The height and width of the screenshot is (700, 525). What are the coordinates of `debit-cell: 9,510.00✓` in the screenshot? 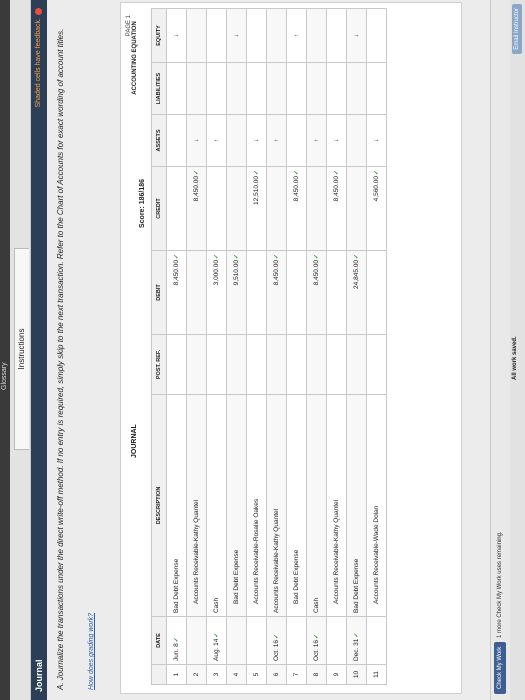 It's located at (236, 292).